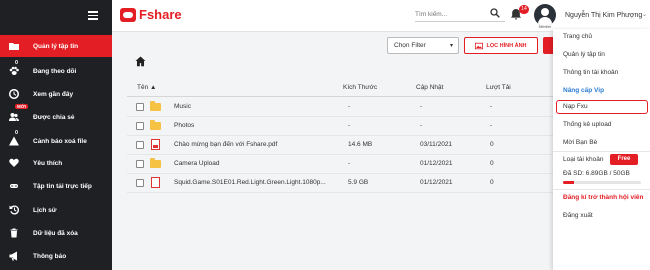 The height and width of the screenshot is (270, 650). Describe the element at coordinates (14, 210) in the screenshot. I see `history-icon` at that location.